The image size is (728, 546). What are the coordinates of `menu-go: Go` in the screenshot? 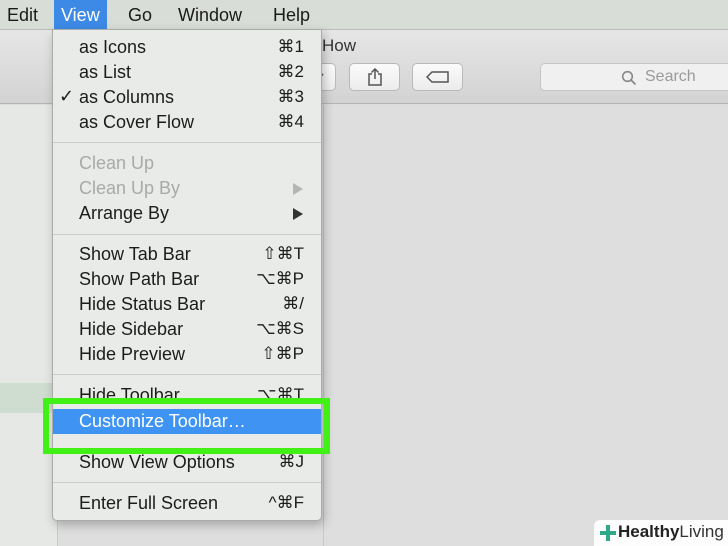 It's located at (140, 15).